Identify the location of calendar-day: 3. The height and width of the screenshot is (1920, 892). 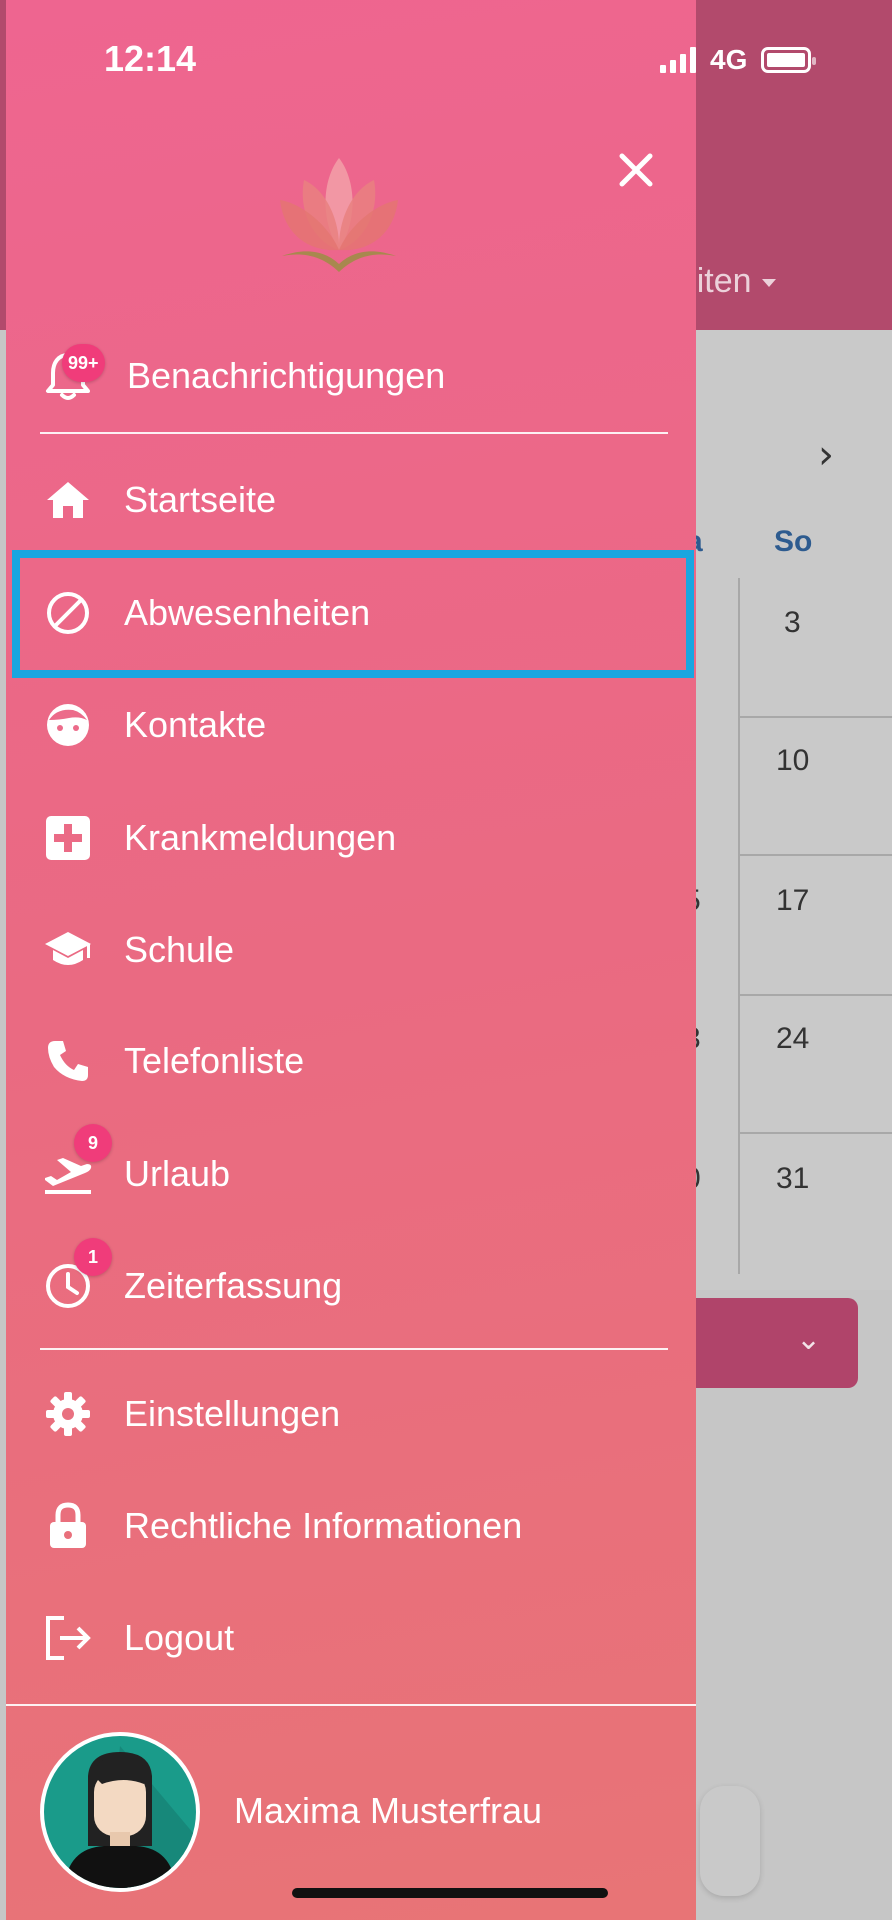
(792, 623).